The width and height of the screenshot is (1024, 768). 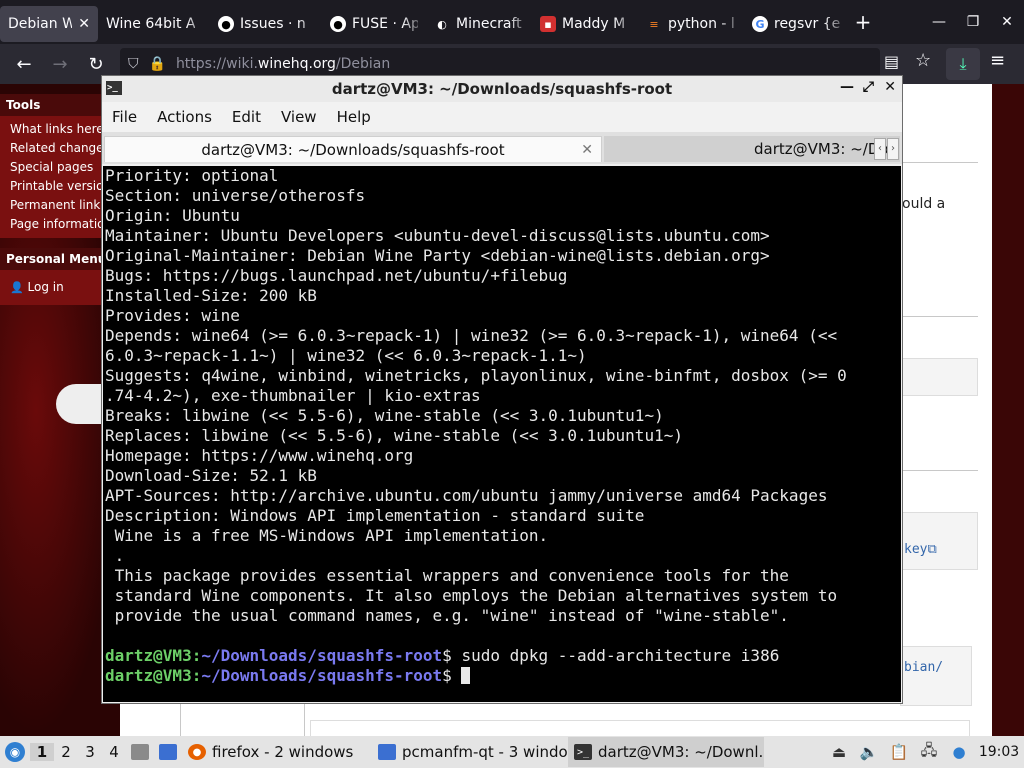 I want to click on sidebar-link-printable-version: Printable version, so click(x=60, y=186).